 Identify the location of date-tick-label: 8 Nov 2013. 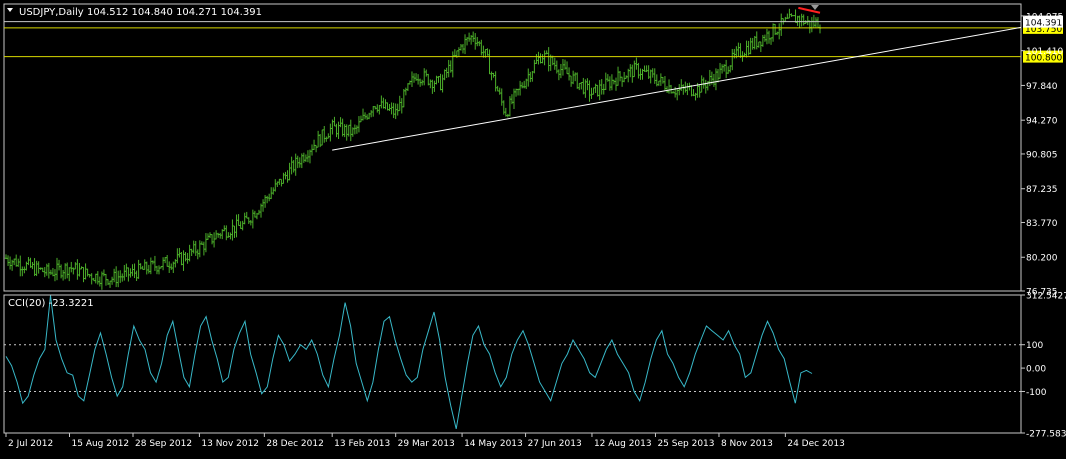
(747, 444).